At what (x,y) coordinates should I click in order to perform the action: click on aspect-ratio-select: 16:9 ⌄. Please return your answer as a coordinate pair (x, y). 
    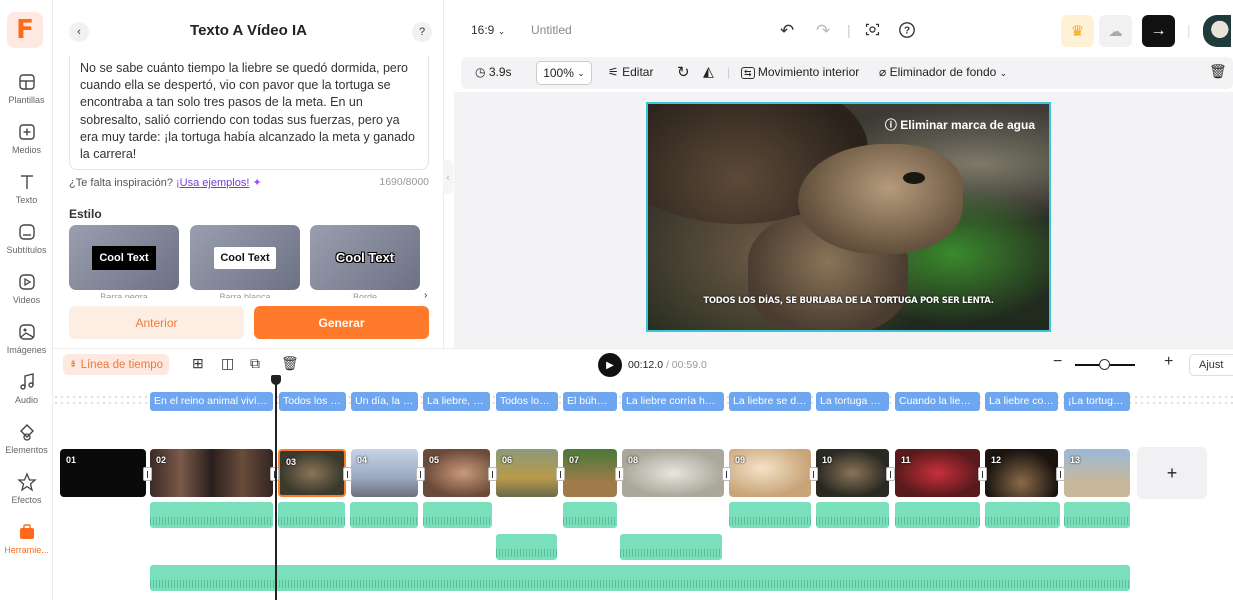
    Looking at the image, I should click on (488, 30).